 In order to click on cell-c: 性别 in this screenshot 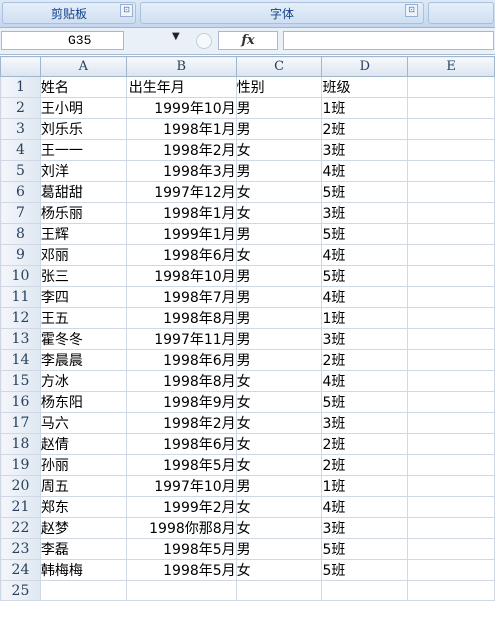, I will do `click(279, 87)`.